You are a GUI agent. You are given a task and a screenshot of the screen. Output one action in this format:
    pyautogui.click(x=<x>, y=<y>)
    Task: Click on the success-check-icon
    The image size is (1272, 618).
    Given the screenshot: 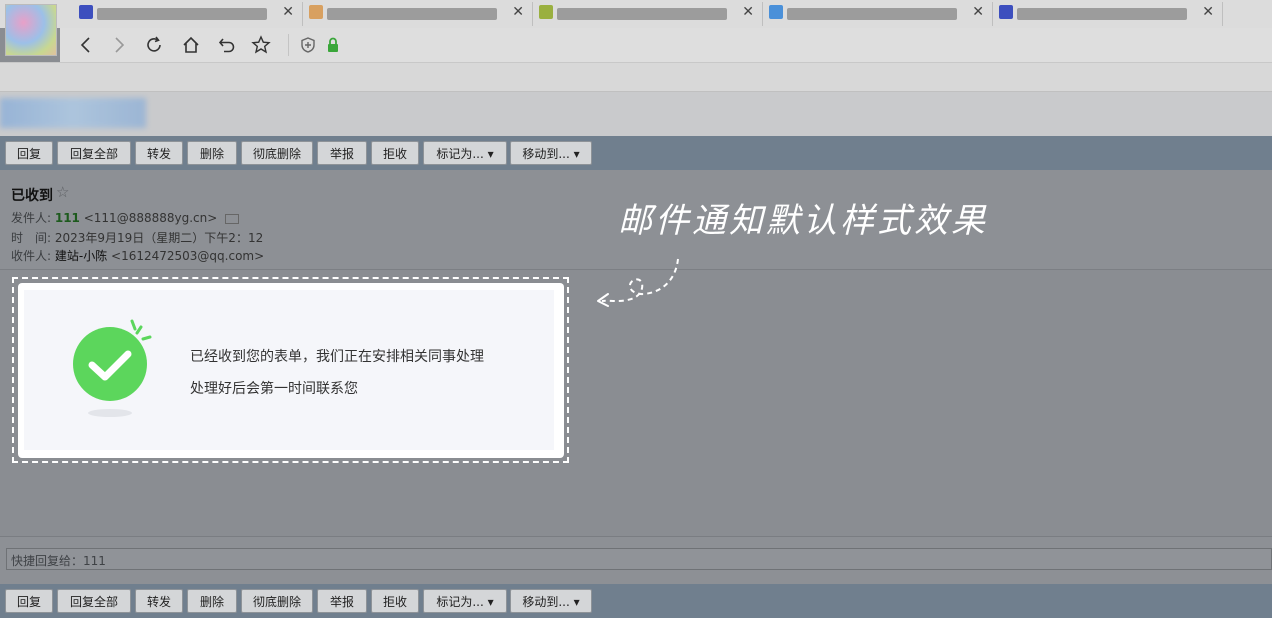 What is the action you would take?
    pyautogui.click(x=112, y=368)
    